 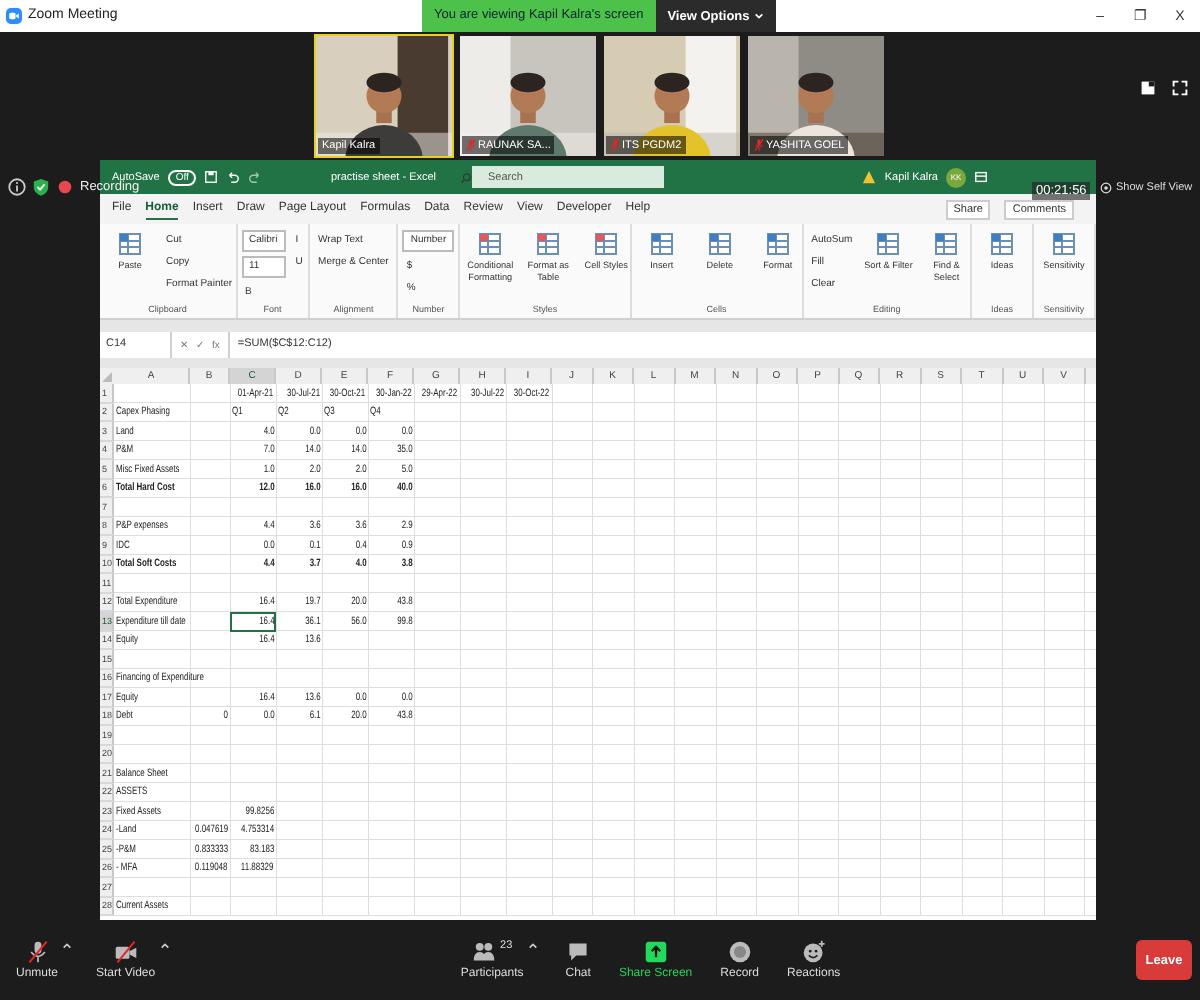 What do you see at coordinates (211, 177) in the screenshot?
I see `save-icon` at bounding box center [211, 177].